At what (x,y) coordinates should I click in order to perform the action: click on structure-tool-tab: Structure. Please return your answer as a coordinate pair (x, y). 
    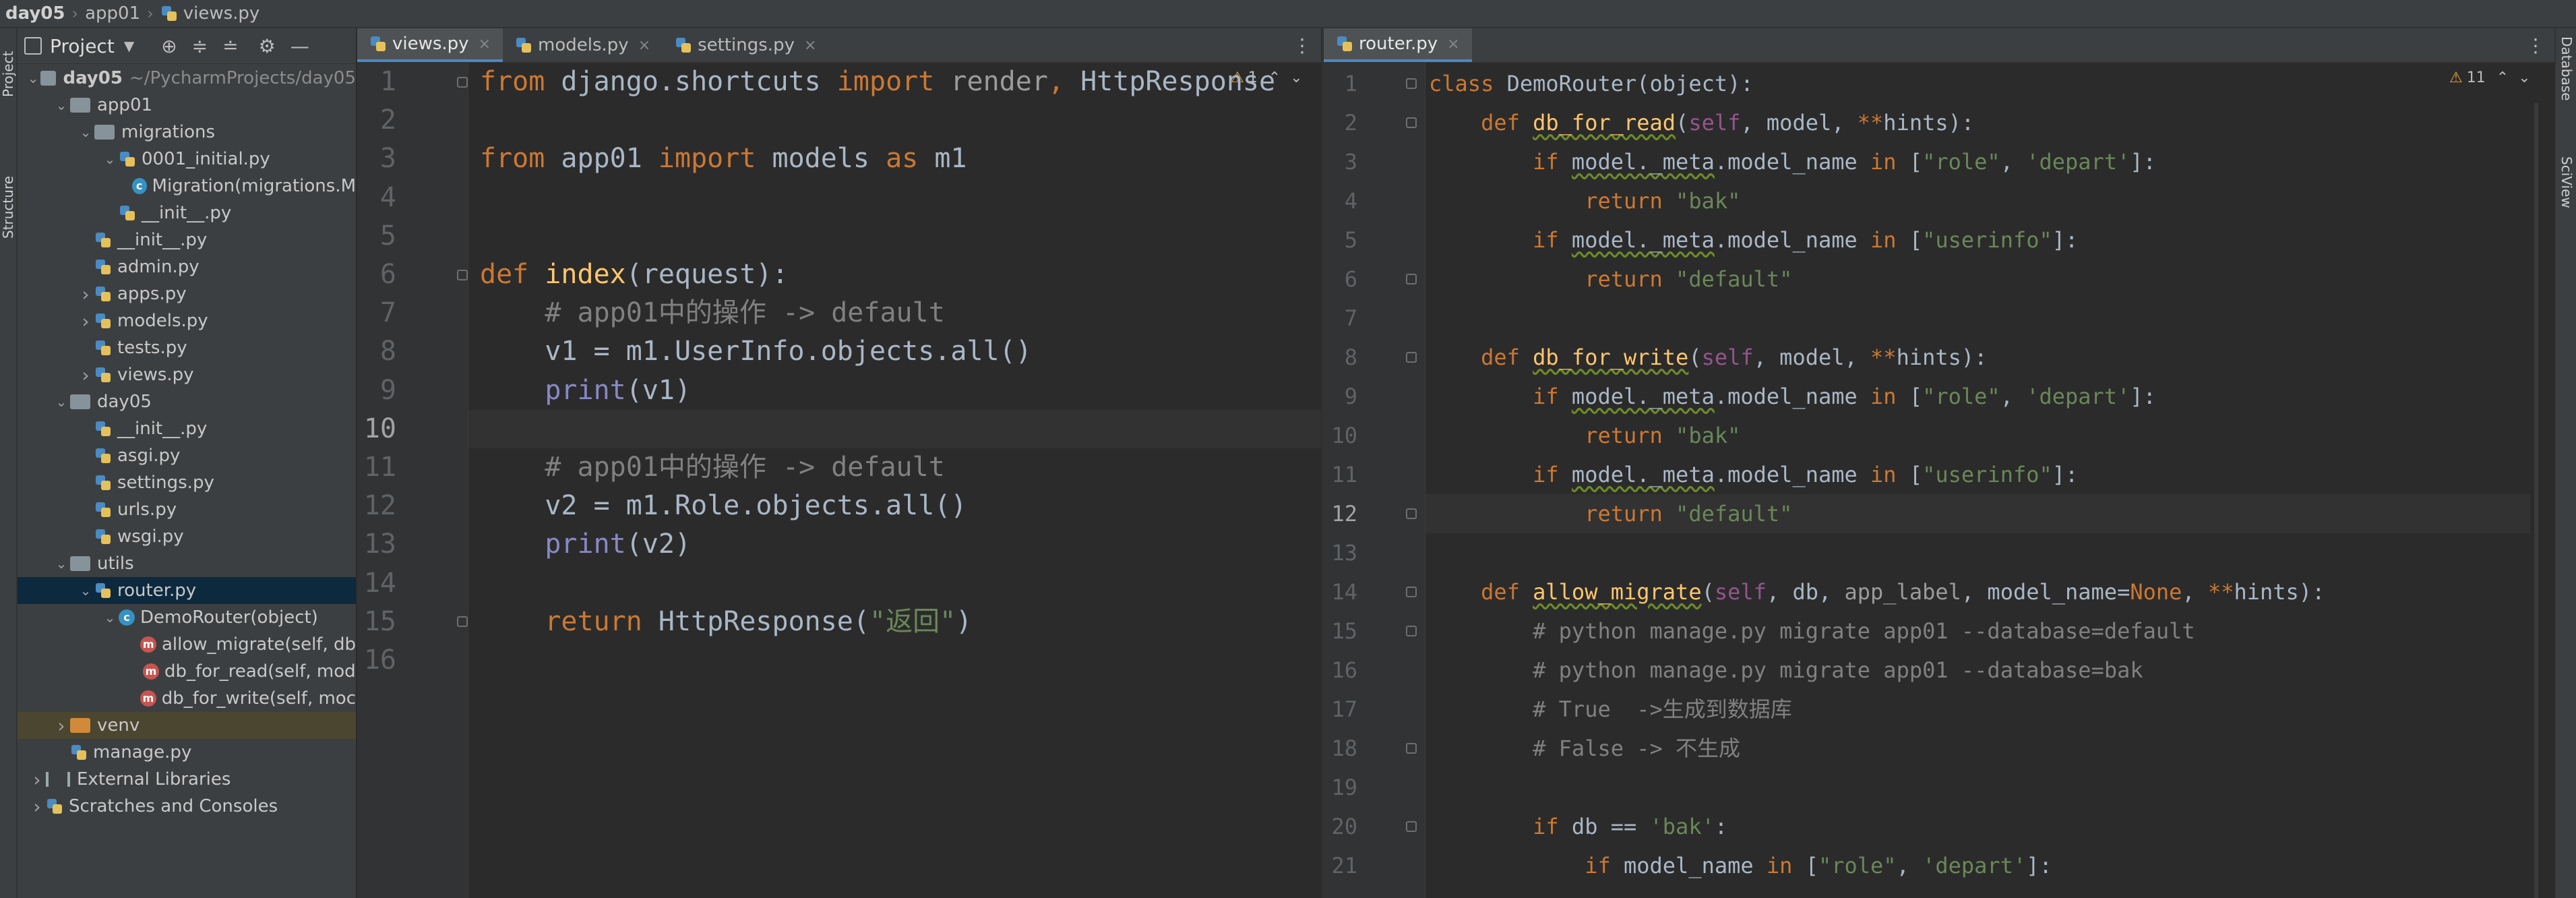
    Looking at the image, I should click on (8, 207).